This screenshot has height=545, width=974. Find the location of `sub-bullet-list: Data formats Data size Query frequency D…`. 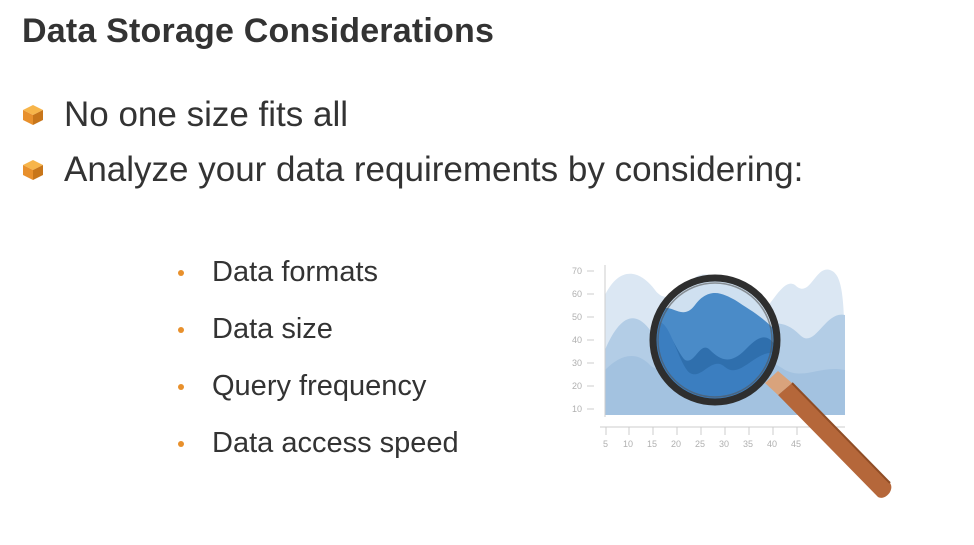

sub-bullet-list: Data formats Data size Query frequency D… is located at coordinates (317, 358).